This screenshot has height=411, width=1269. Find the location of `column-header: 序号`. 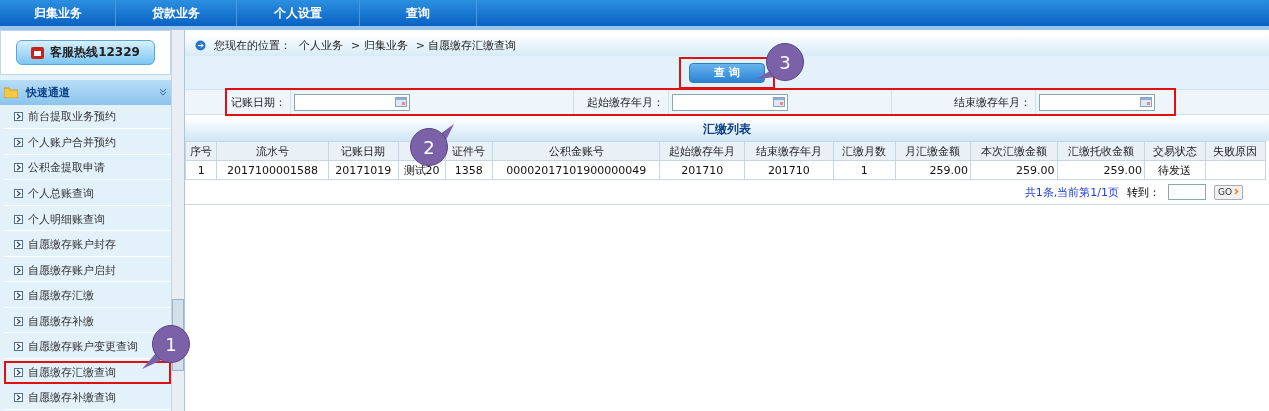

column-header: 序号 is located at coordinates (201, 151).